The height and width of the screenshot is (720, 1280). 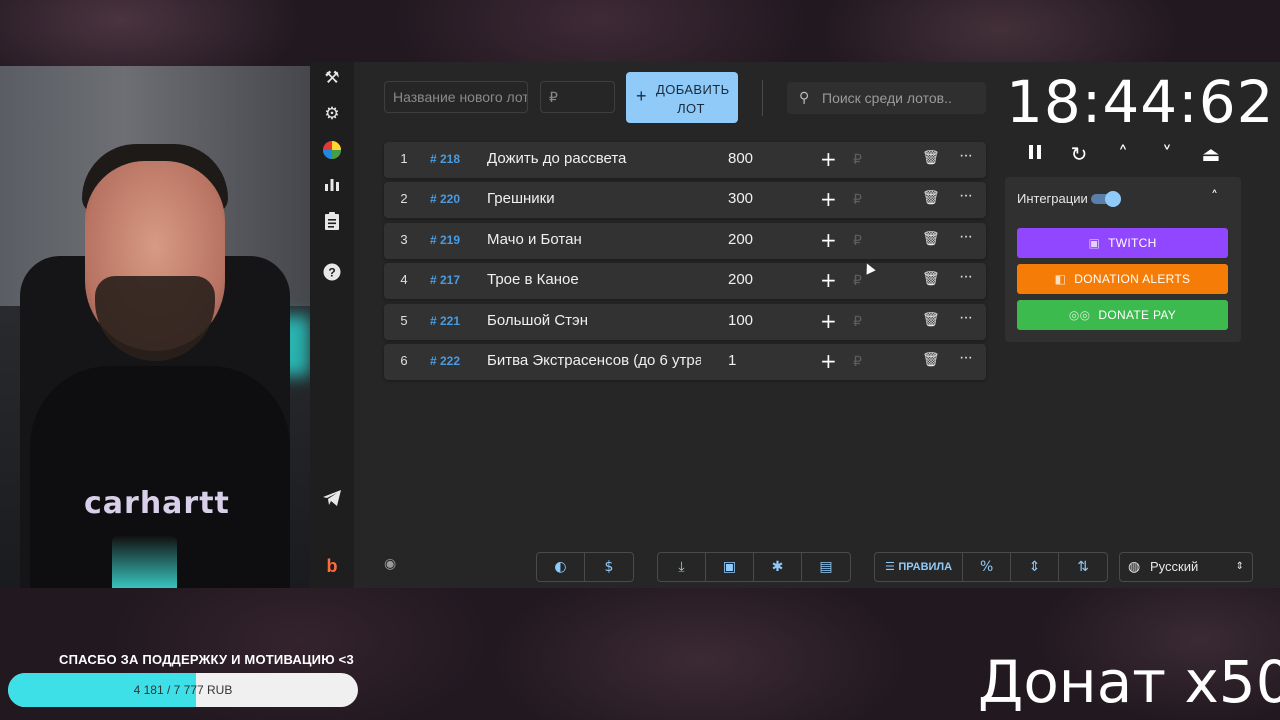 I want to click on lot-number: 3, so click(x=404, y=239).